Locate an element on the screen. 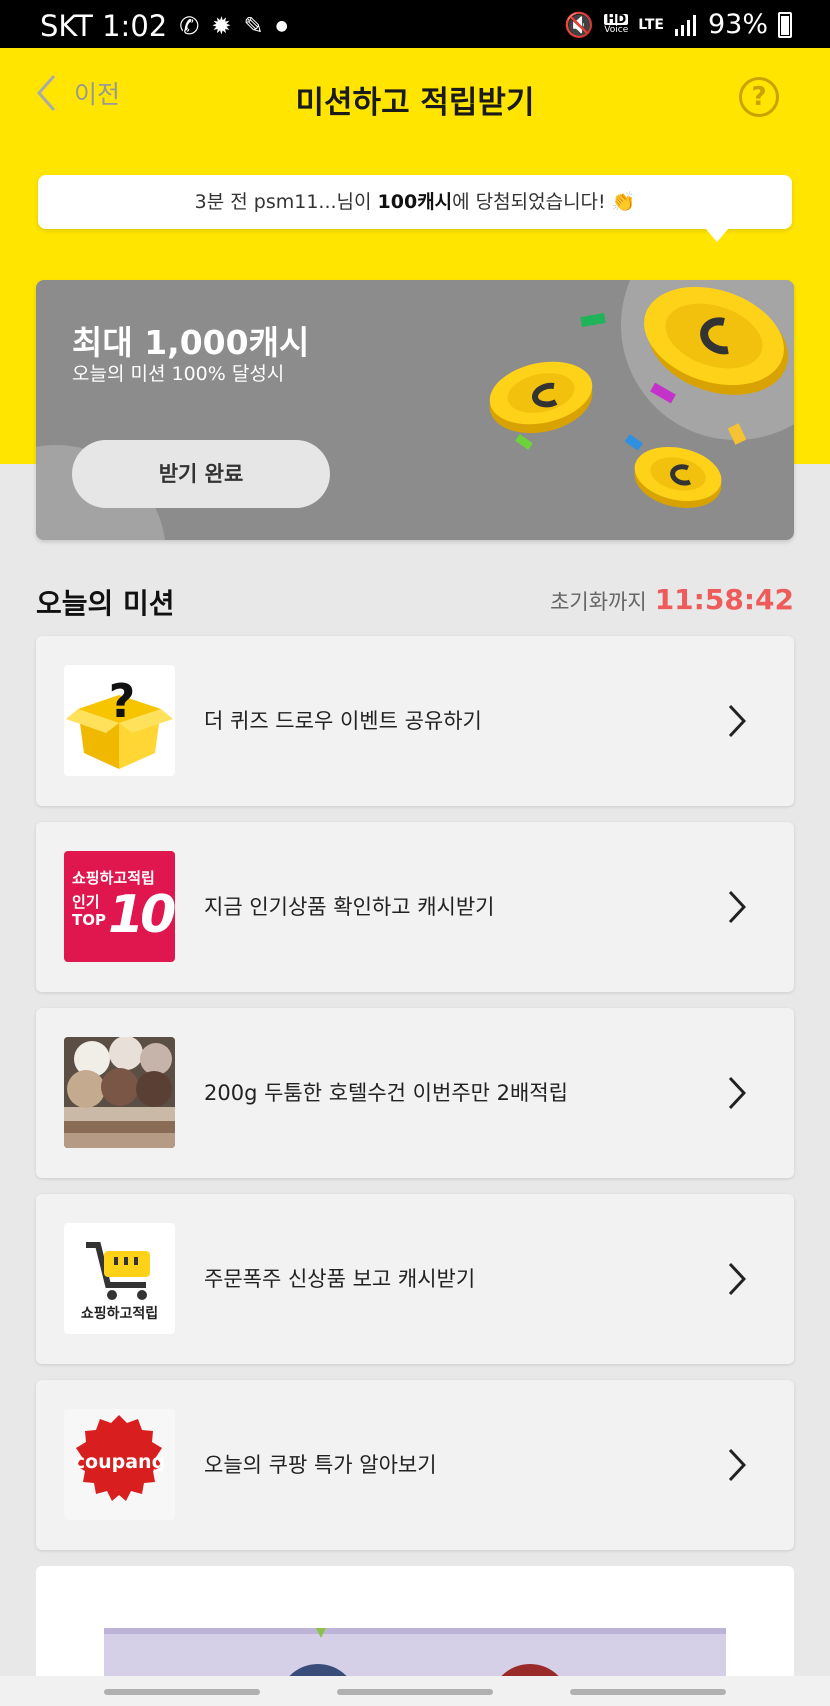  coin-medium-icon is located at coordinates (541, 397).